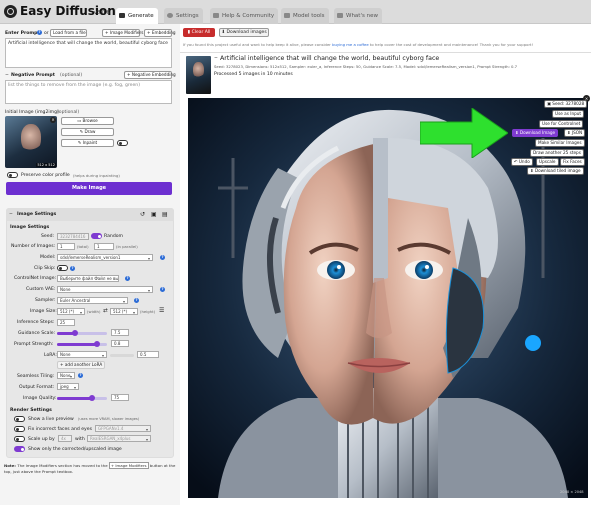  Describe the element at coordinates (71, 75) in the screenshot. I see `negative-prompt-optional: (optional)` at that location.